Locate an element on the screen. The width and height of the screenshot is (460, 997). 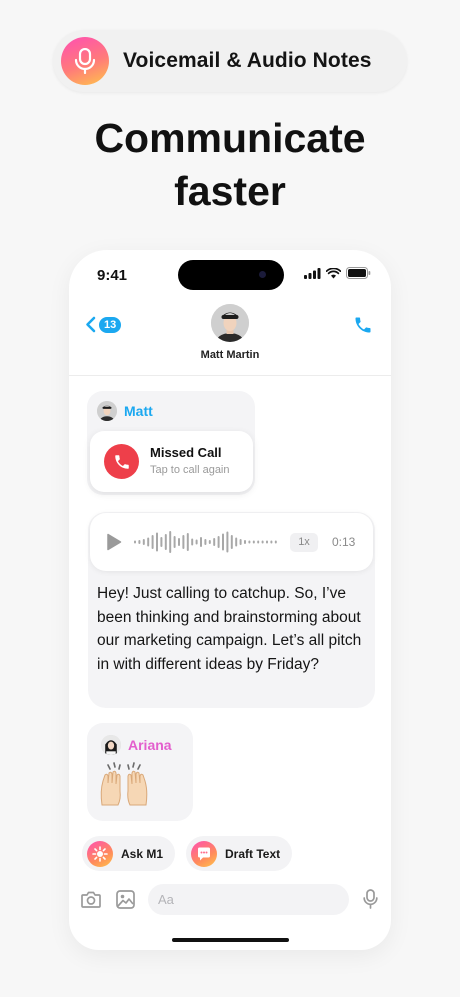
chat-header: 13 Matt Martin is located at coordinates (230, 339).